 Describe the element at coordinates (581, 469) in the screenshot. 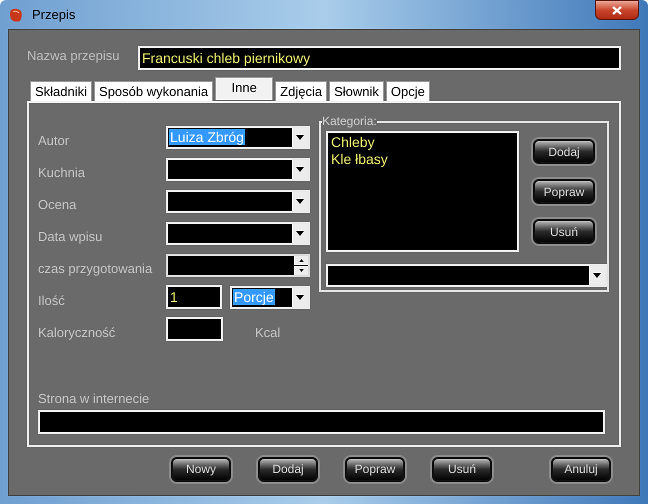

I see `button: Anuluj` at that location.